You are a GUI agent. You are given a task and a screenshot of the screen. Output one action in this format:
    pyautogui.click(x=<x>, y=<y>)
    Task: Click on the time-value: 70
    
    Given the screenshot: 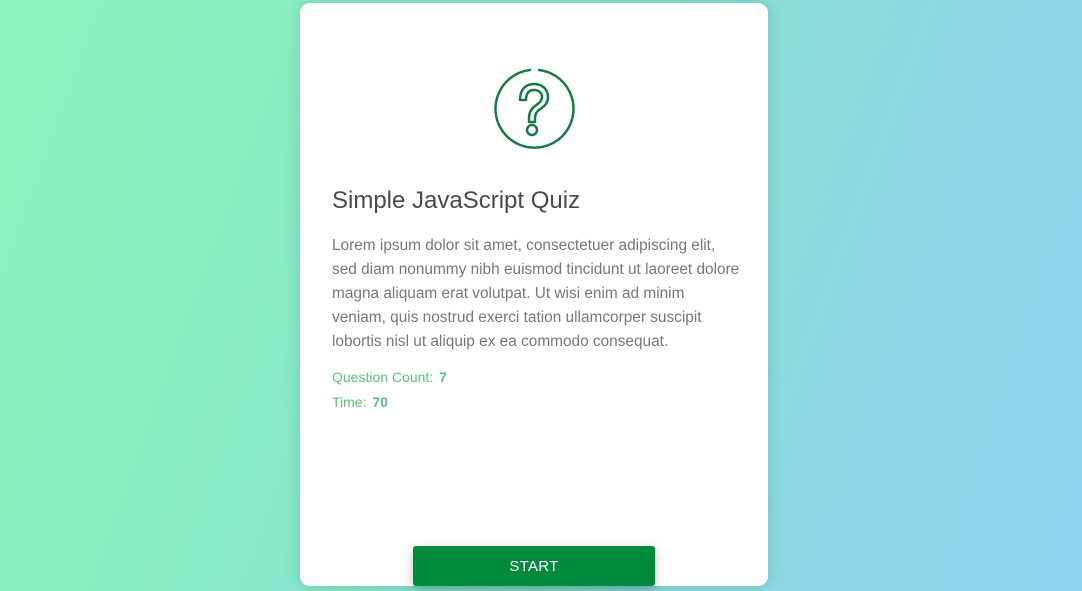 What is the action you would take?
    pyautogui.click(x=380, y=402)
    